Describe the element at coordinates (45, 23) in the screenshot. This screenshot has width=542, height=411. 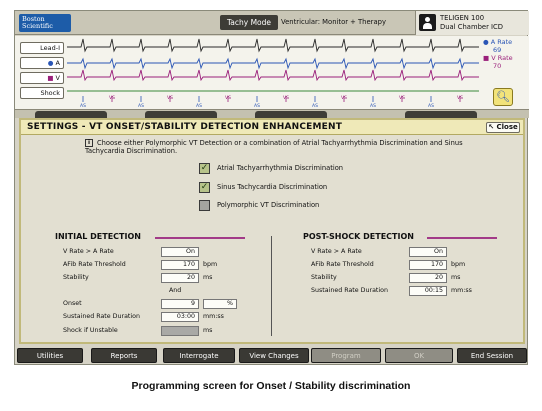
I see `brand-logo: Boston Scientific` at that location.